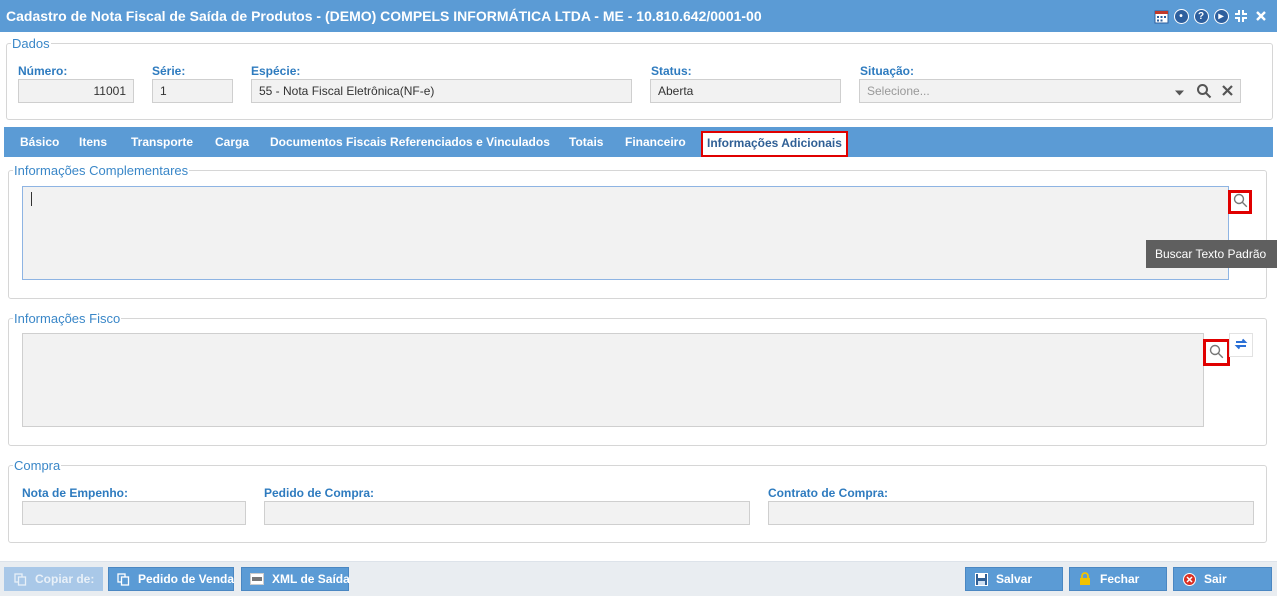 Image resolution: width=1277 pixels, height=596 pixels. I want to click on pedido-venda-label: Pedido de Venda, so click(186, 579).